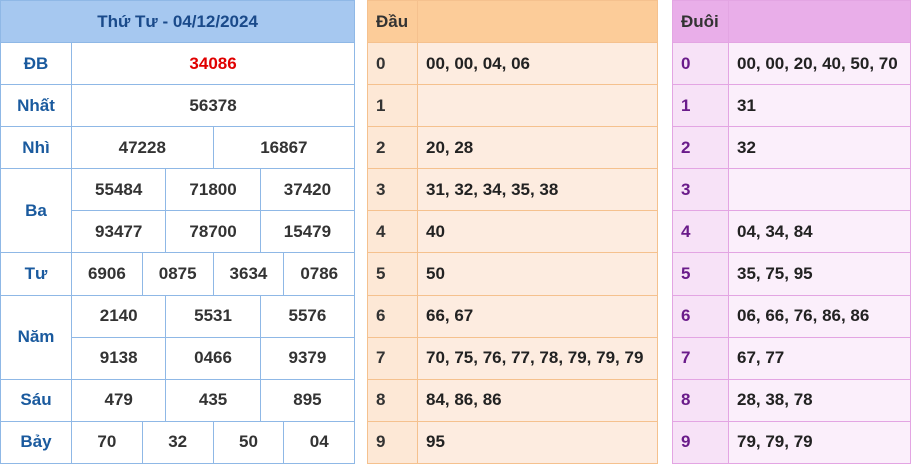  I want to click on prize-value-nam: 9379, so click(307, 358).